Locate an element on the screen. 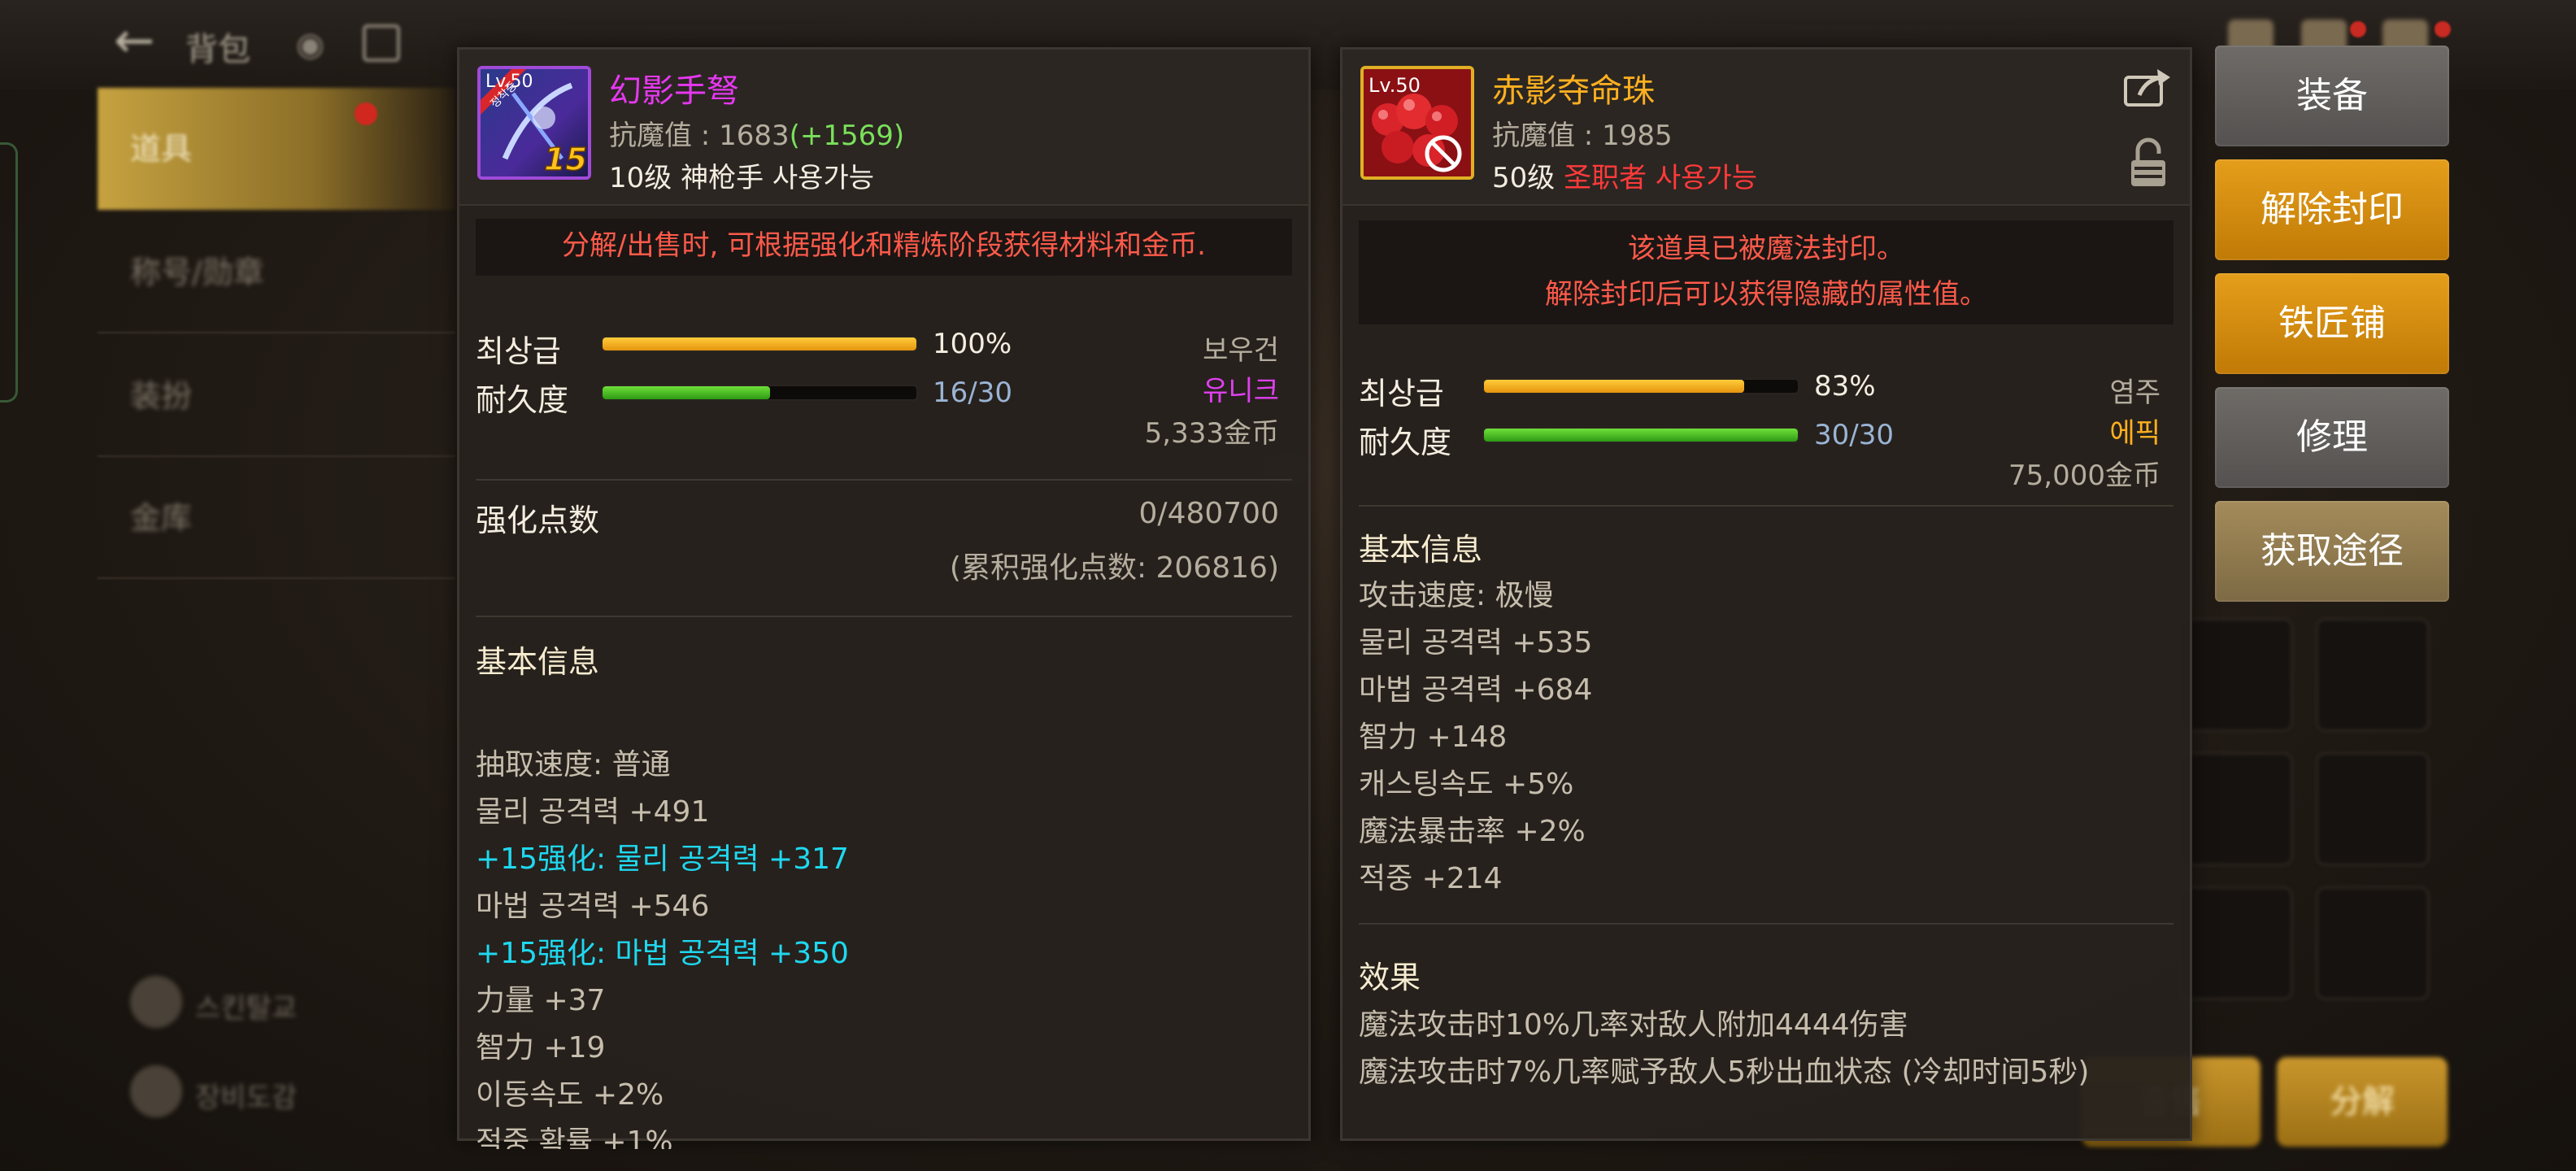 The height and width of the screenshot is (1171, 2576). skin-icon is located at coordinates (156, 1002).